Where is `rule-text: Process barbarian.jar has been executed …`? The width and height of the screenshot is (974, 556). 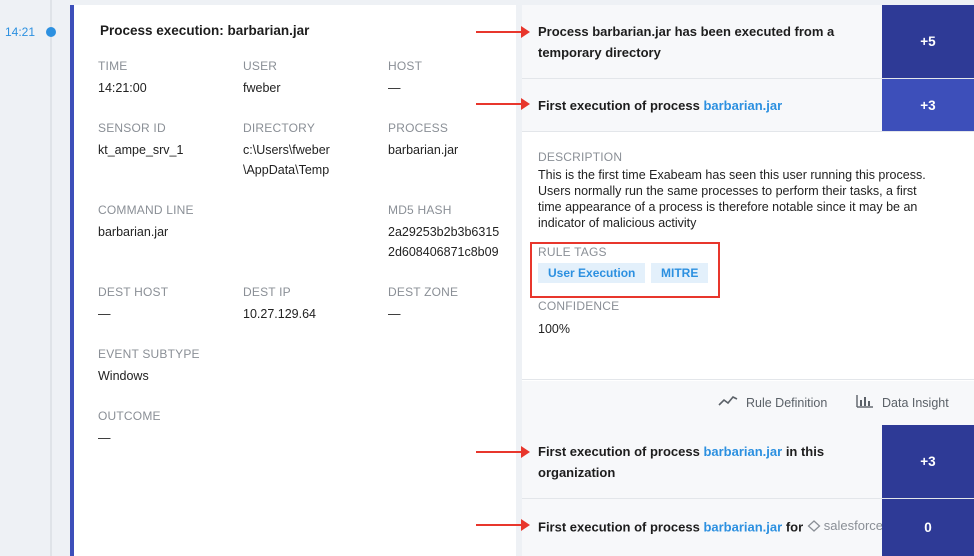 rule-text: Process barbarian.jar has been executed … is located at coordinates (703, 42).